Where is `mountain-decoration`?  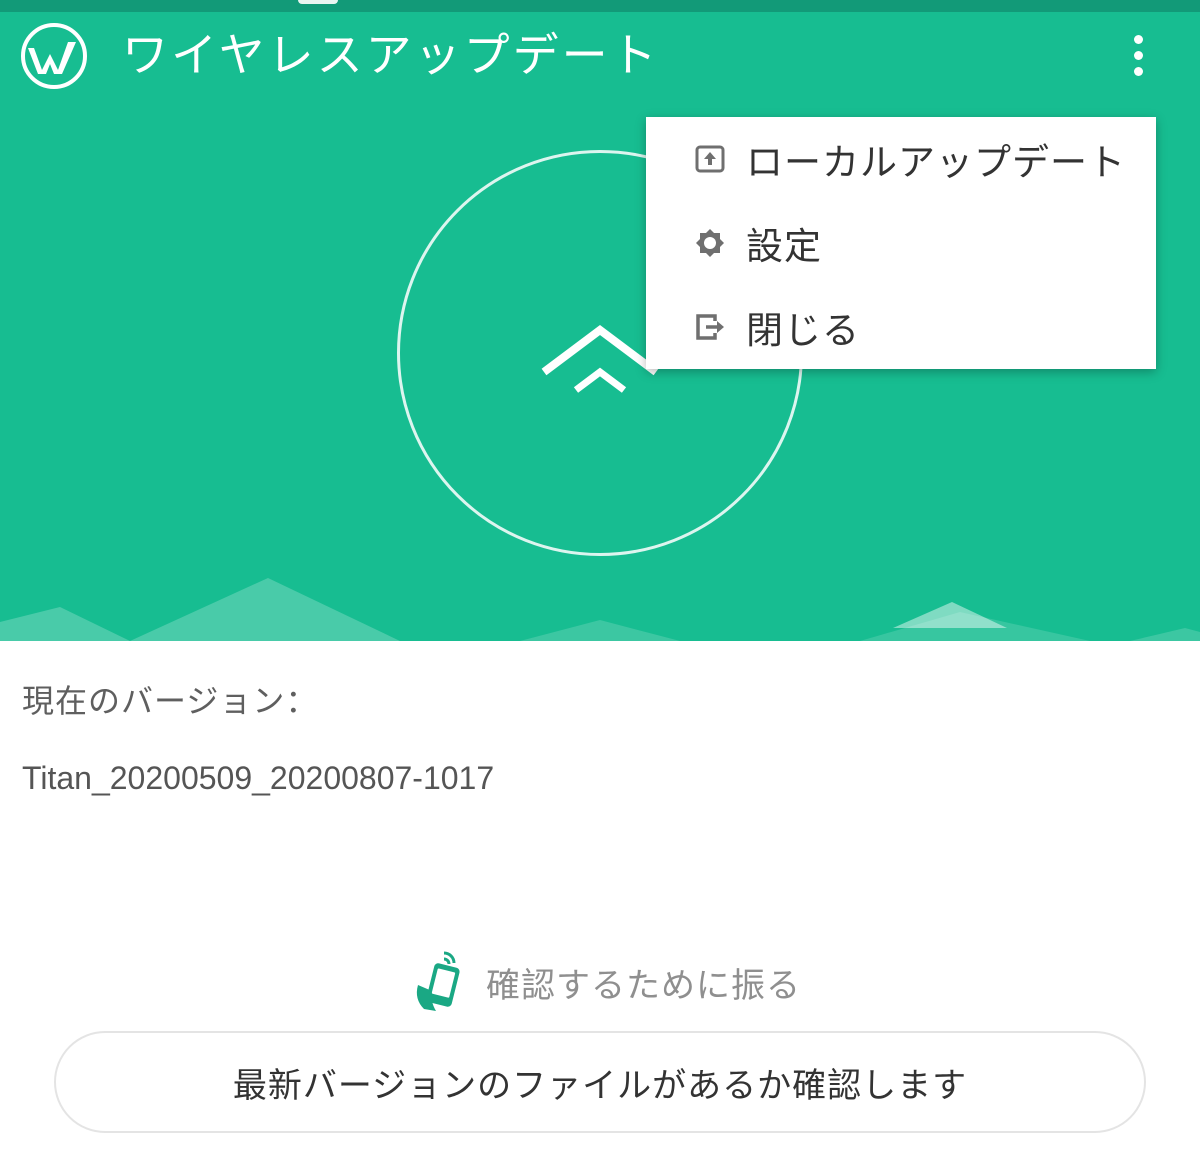 mountain-decoration is located at coordinates (600, 609).